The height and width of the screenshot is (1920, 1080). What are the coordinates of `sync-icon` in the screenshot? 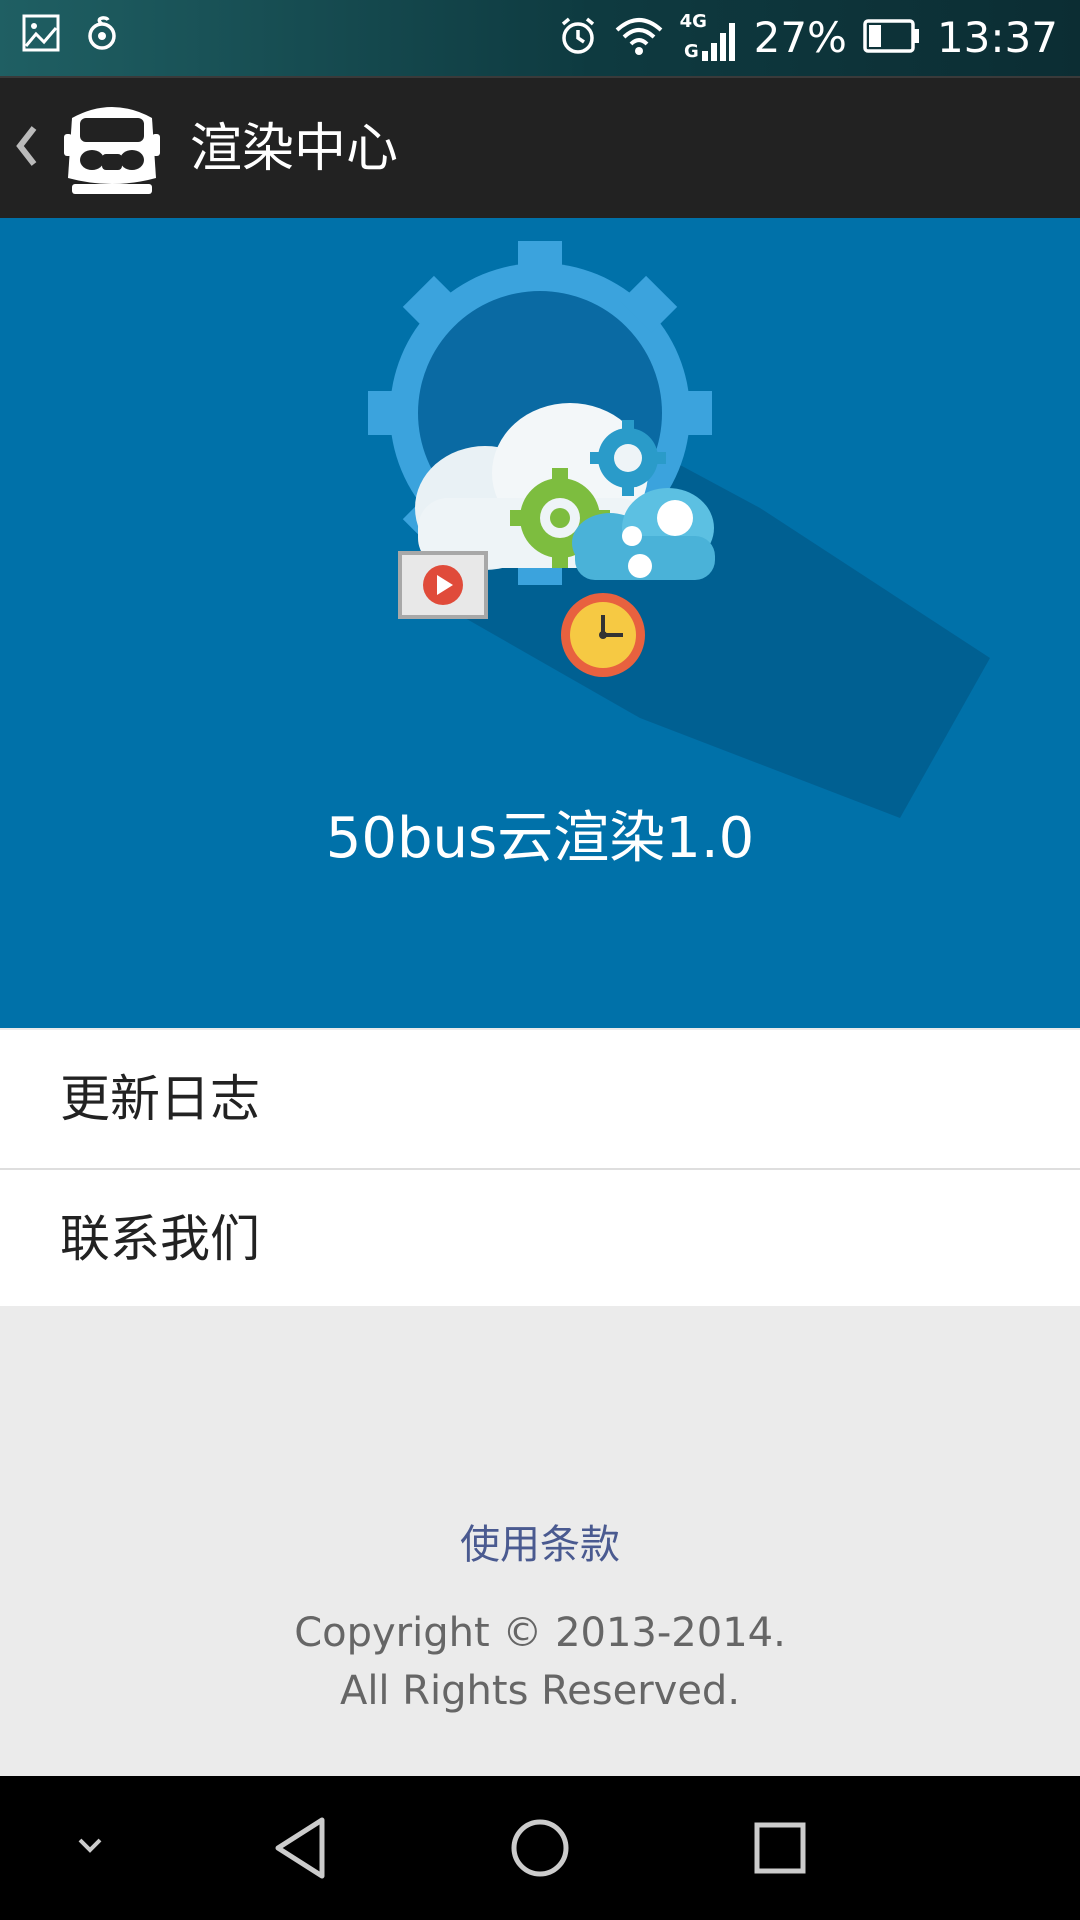 It's located at (102, 35).